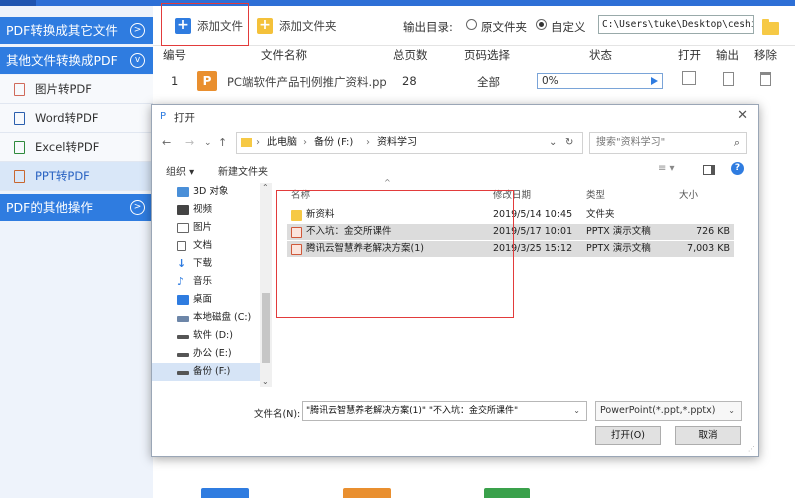 Image resolution: width=795 pixels, height=498 pixels. What do you see at coordinates (507, 493) in the screenshot?
I see `bottom-excel-icon` at bounding box center [507, 493].